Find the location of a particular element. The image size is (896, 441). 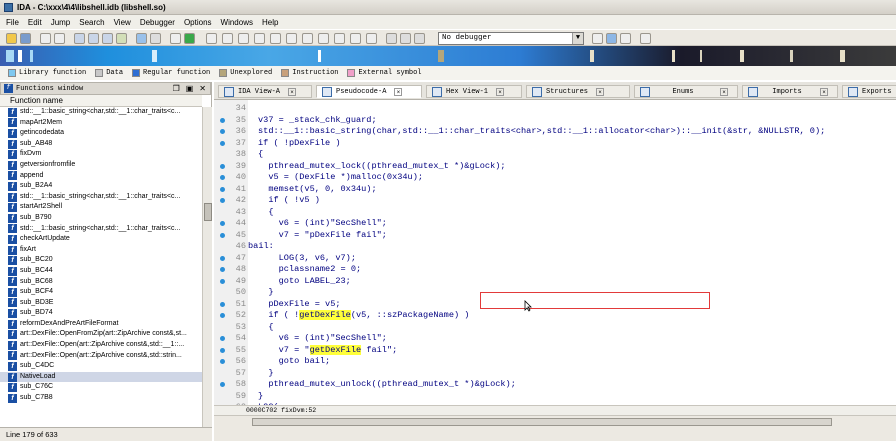

navigation-band is located at coordinates (448, 56).